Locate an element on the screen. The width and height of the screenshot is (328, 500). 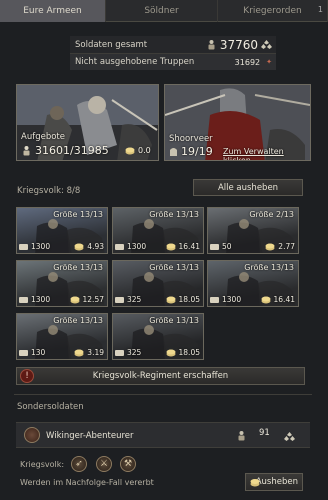
regiment-soldiers: 50 is located at coordinates (227, 246).